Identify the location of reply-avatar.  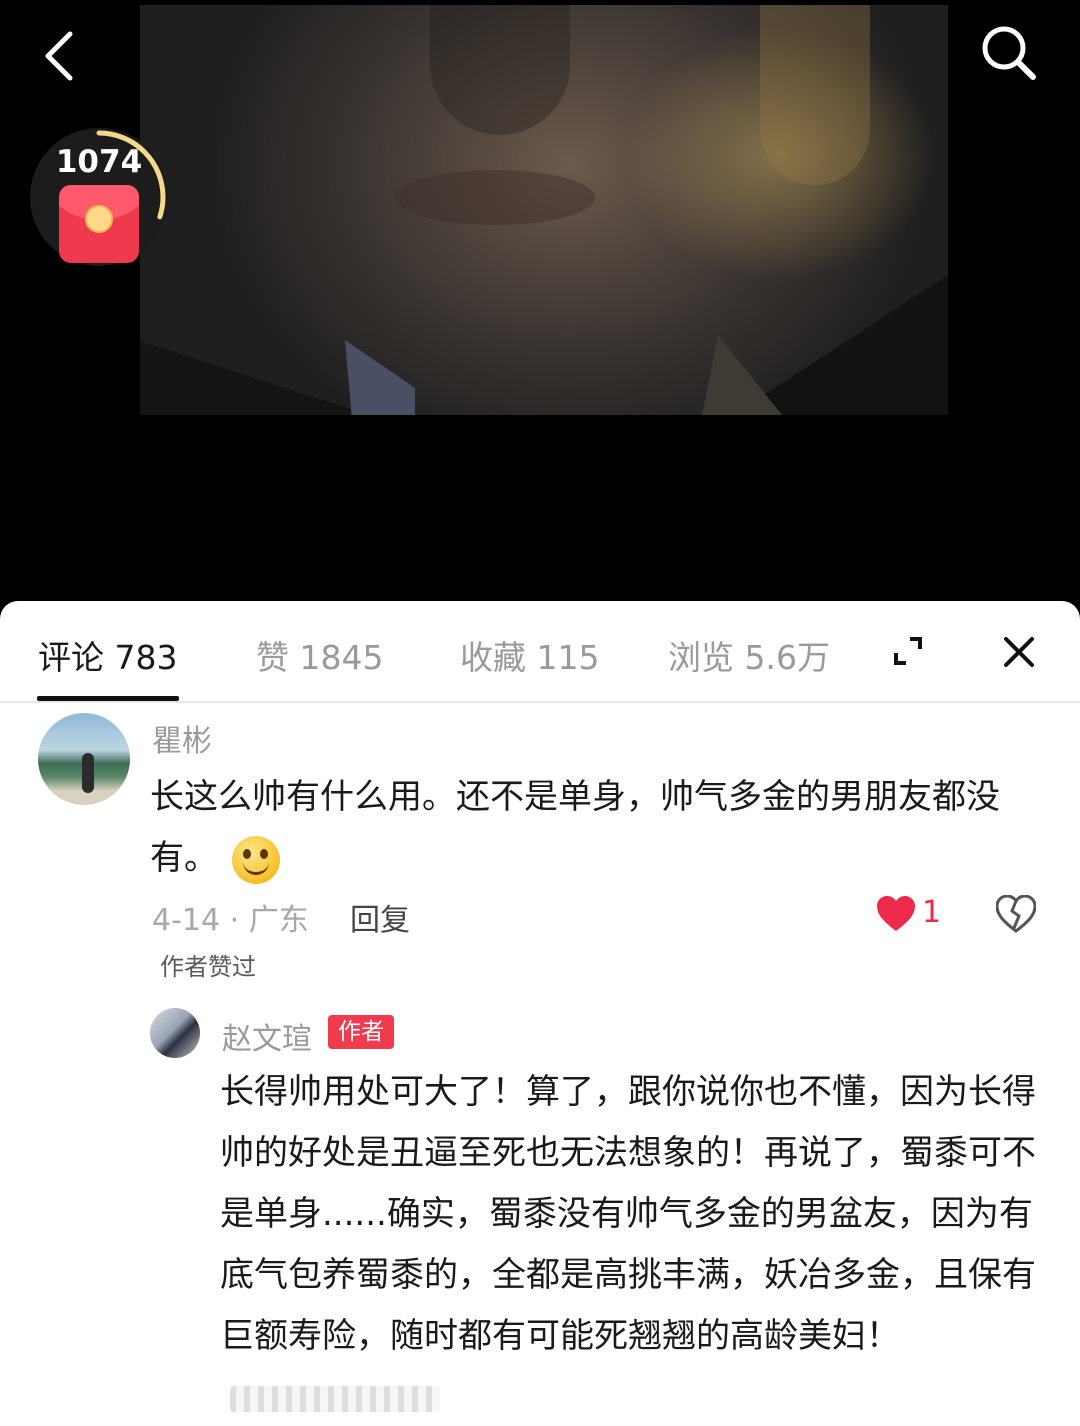
(175, 1033).